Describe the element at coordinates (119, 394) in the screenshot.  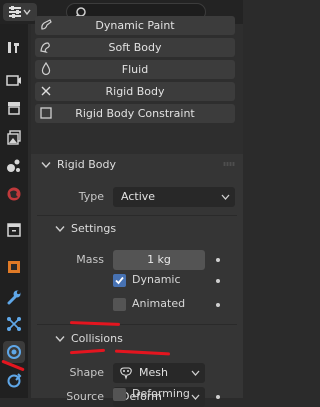
I see `deforming-checkbox` at that location.